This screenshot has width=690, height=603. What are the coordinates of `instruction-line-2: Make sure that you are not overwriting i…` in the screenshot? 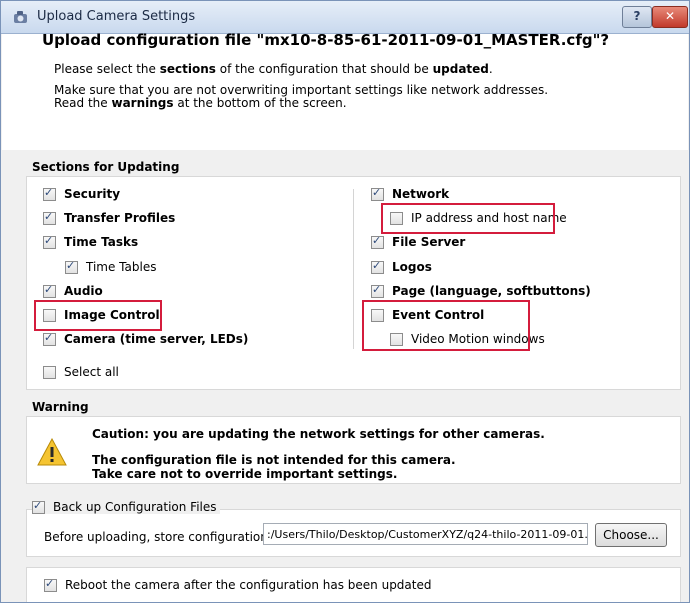 It's located at (301, 90).